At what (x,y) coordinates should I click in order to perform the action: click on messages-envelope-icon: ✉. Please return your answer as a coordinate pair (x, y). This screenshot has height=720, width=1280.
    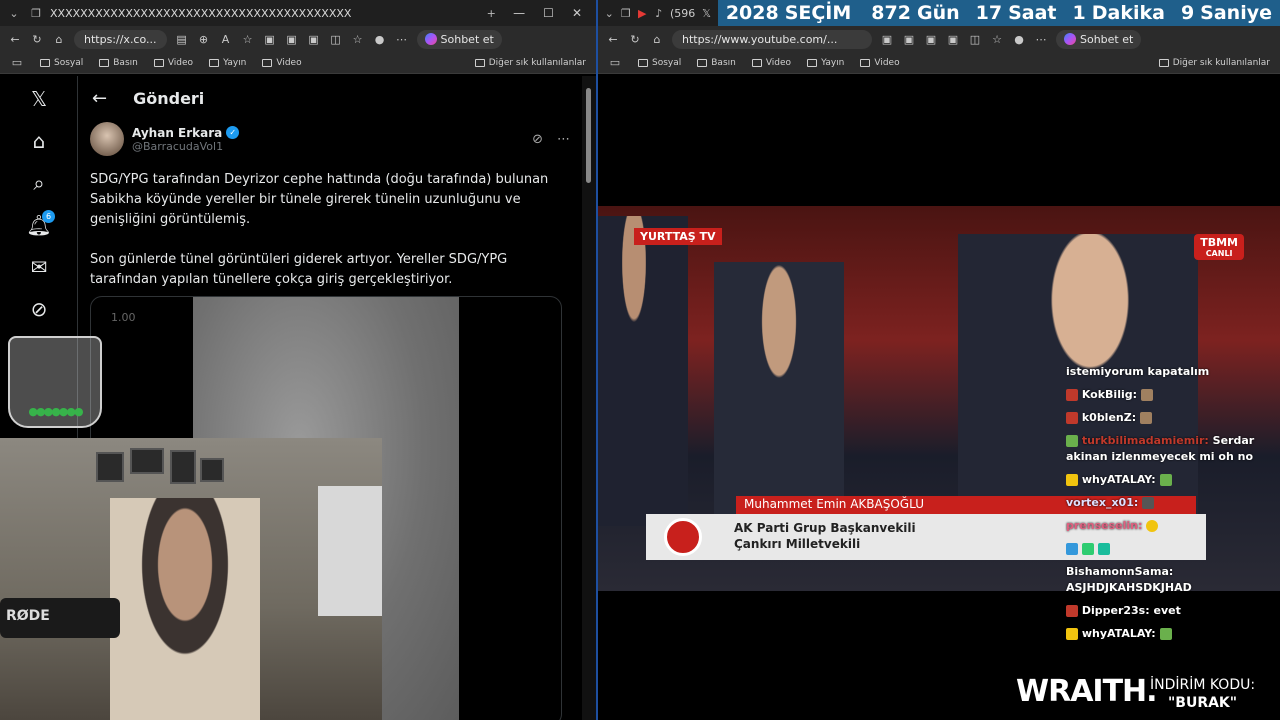
    Looking at the image, I should click on (39, 267).